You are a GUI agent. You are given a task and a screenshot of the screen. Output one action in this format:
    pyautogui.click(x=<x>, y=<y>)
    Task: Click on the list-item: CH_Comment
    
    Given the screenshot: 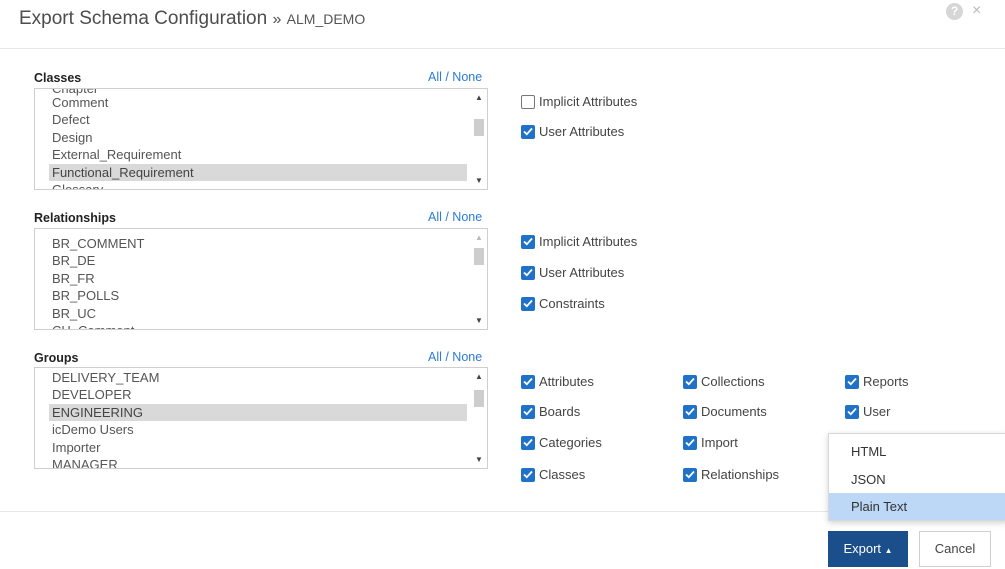 What is the action you would take?
    pyautogui.click(x=258, y=325)
    